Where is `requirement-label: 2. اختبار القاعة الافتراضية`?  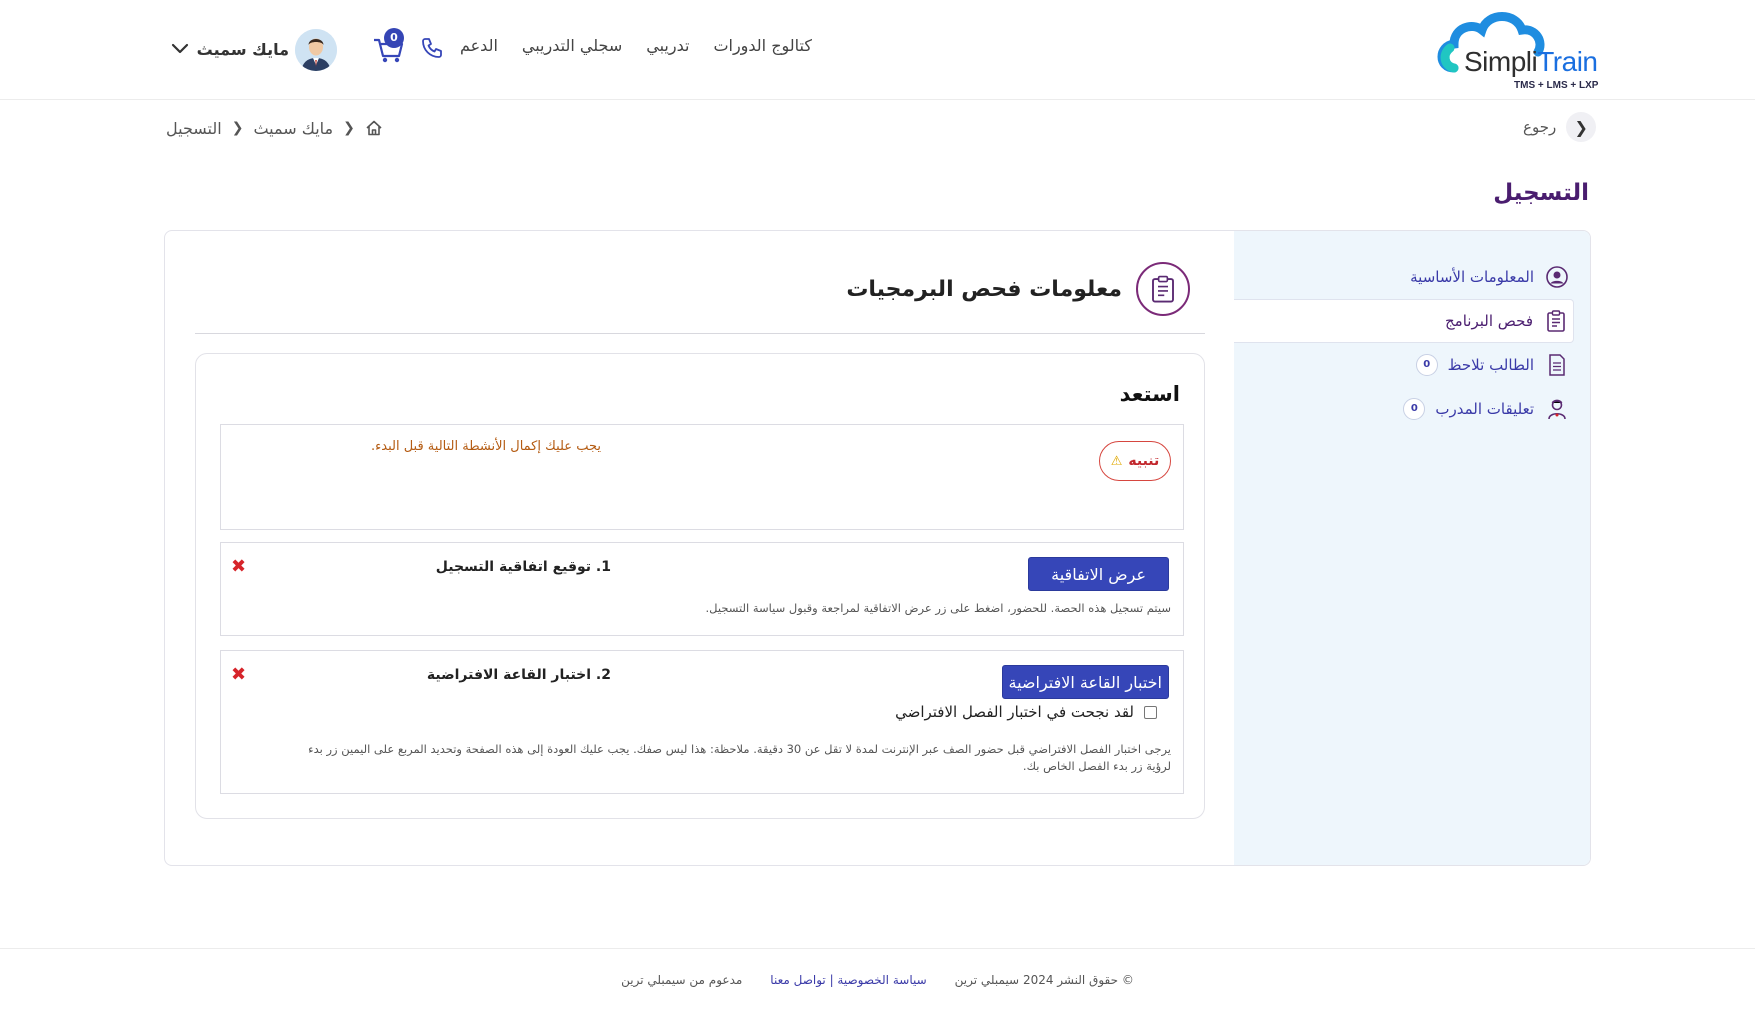
requirement-label: 2. اختبار القاعة الافتراضية is located at coordinates (518, 675).